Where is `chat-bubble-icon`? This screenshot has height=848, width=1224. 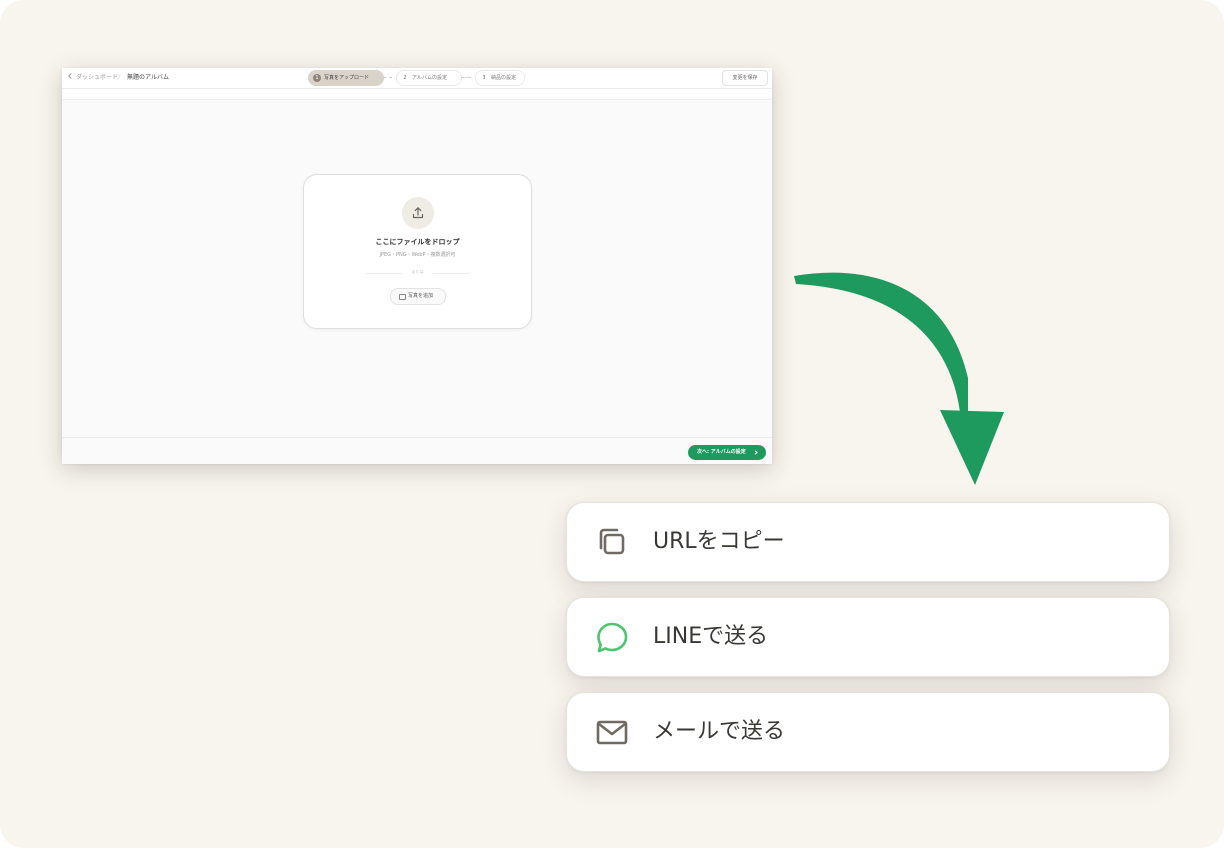 chat-bubble-icon is located at coordinates (612, 637).